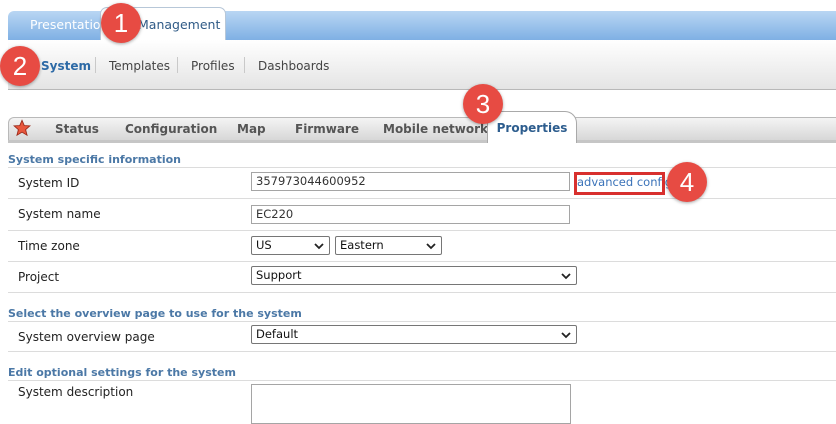 This screenshot has height=424, width=836. Describe the element at coordinates (77, 129) in the screenshot. I see `tab-status: Status` at that location.